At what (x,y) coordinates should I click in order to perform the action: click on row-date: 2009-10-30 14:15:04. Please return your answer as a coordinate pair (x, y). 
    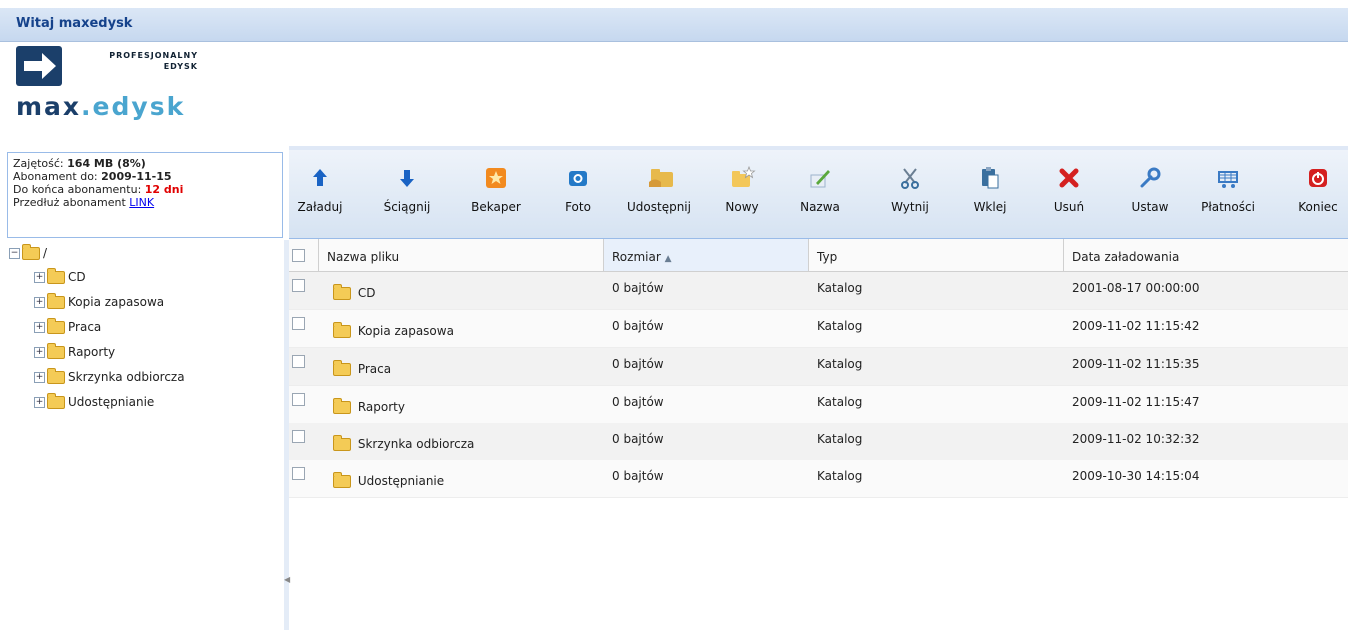
    Looking at the image, I should click on (1136, 476).